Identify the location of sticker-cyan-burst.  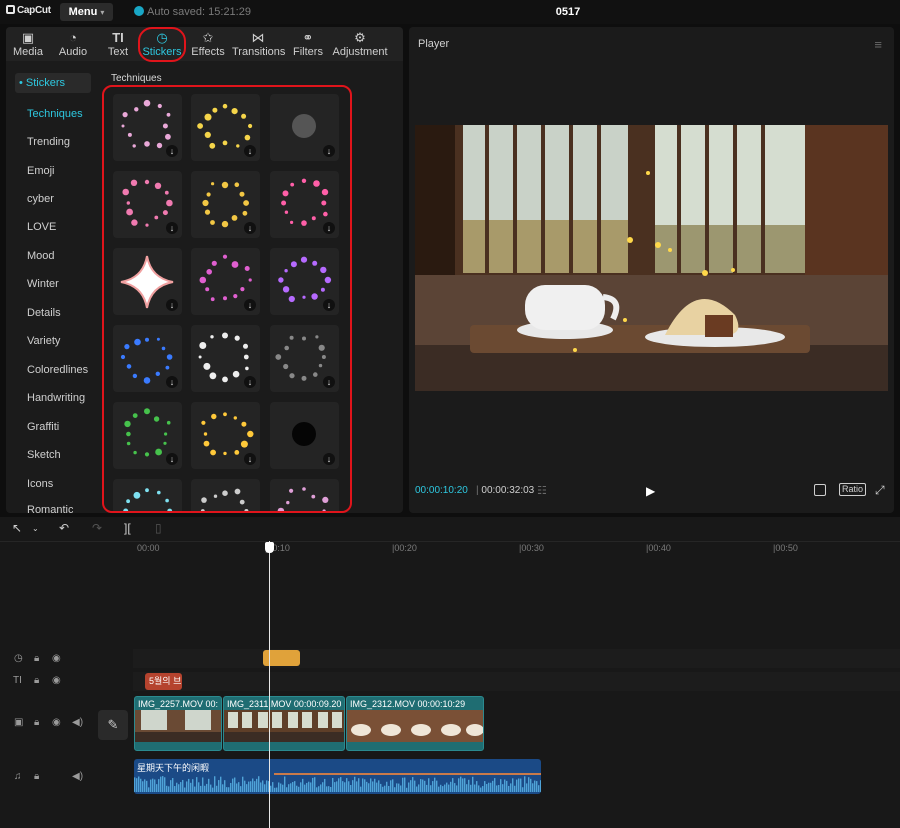
(147, 495).